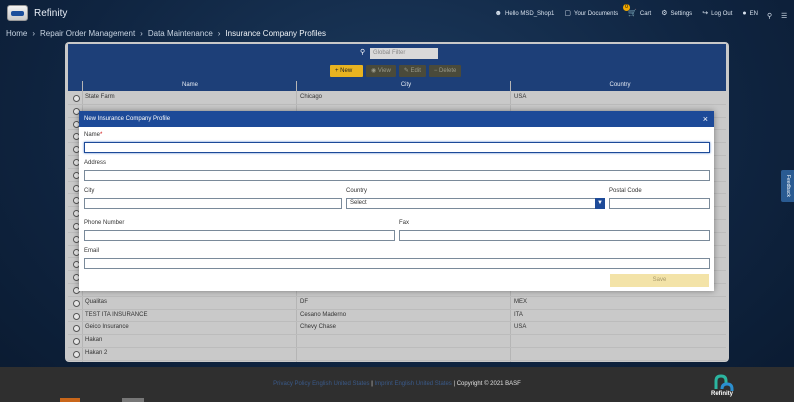 The height and width of the screenshot is (402, 794). Describe the element at coordinates (753, 13) in the screenshot. I see `language-label: EN` at that location.